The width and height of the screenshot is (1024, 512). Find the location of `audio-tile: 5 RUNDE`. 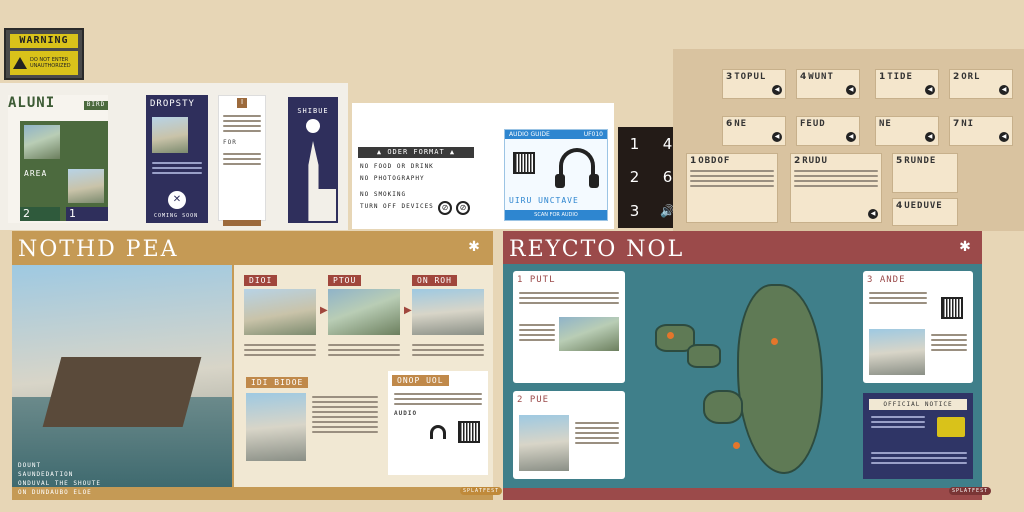

audio-tile: 5 RUNDE is located at coordinates (925, 173).